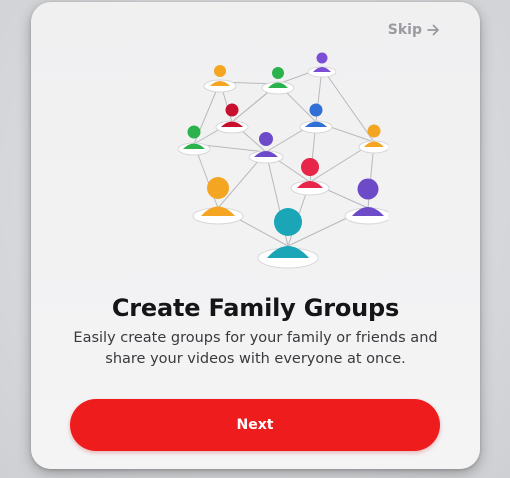 The image size is (510, 478). Describe the element at coordinates (232, 118) in the screenshot. I see `person-node-crimson` at that location.